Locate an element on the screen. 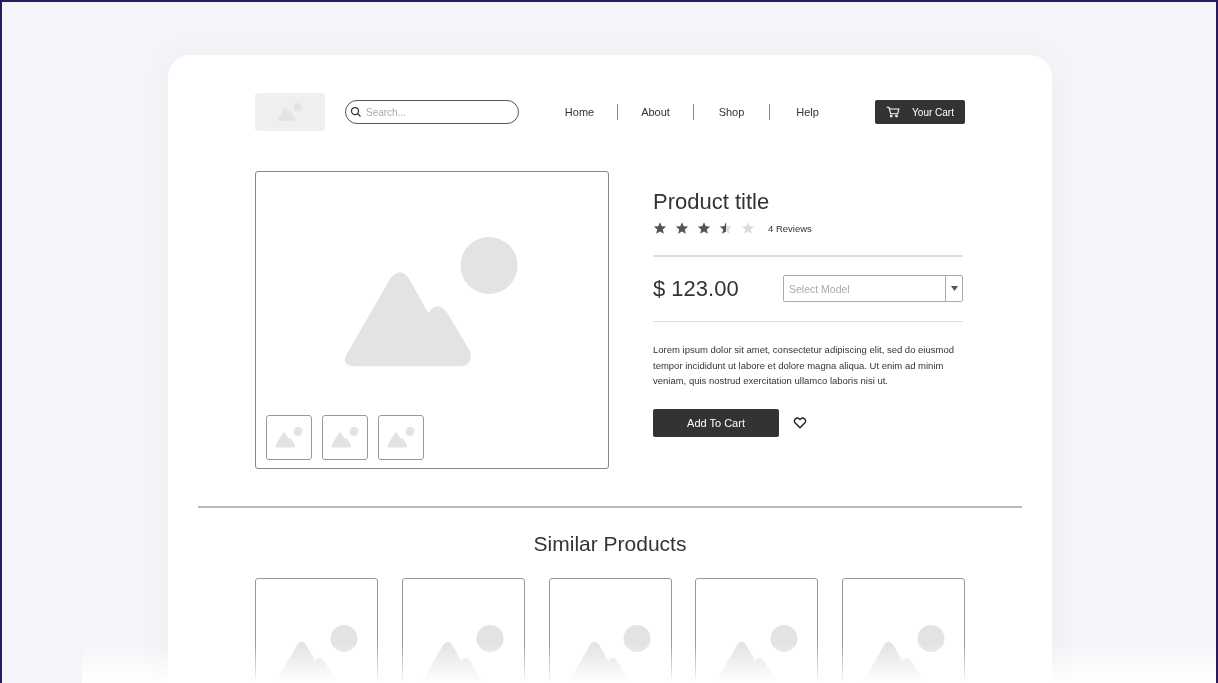 The image size is (1218, 683). half-star-icon is located at coordinates (726, 228).